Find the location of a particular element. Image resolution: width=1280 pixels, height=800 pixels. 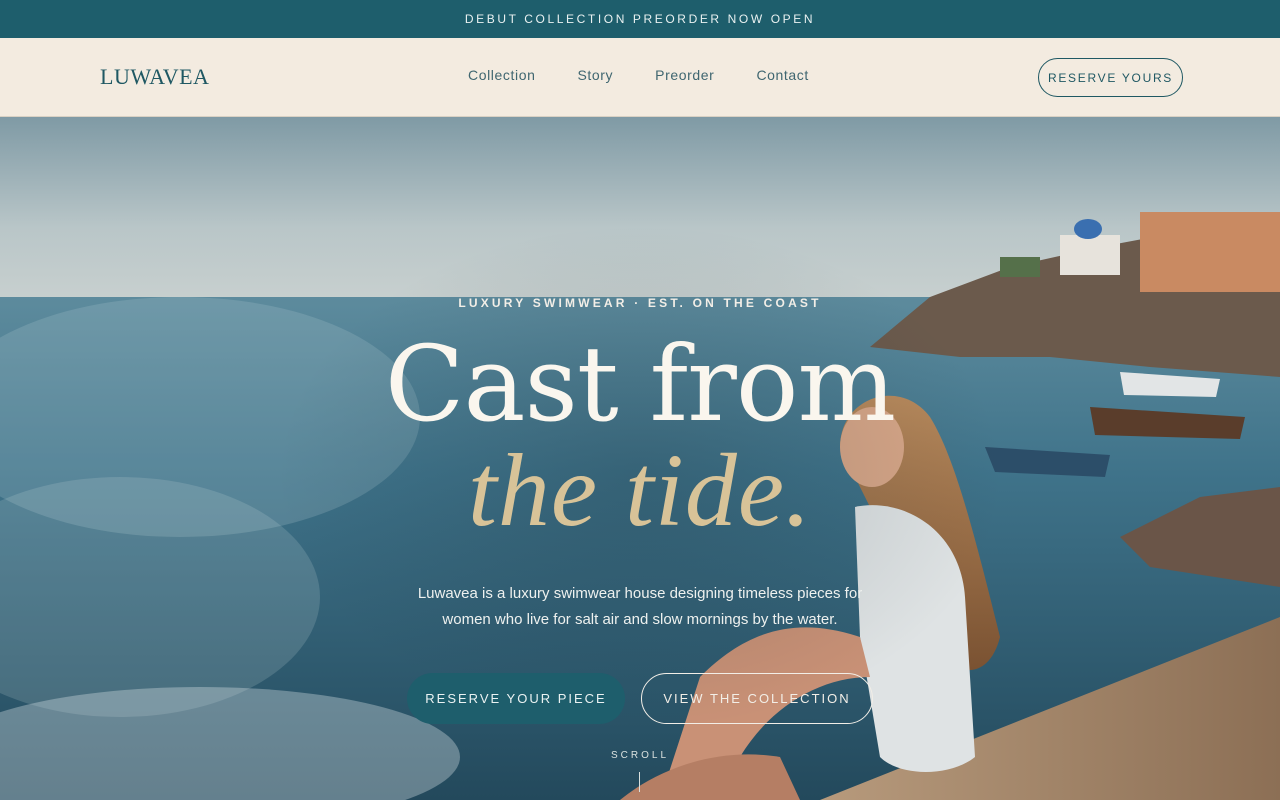

scroll-indicator-line is located at coordinates (639, 782).